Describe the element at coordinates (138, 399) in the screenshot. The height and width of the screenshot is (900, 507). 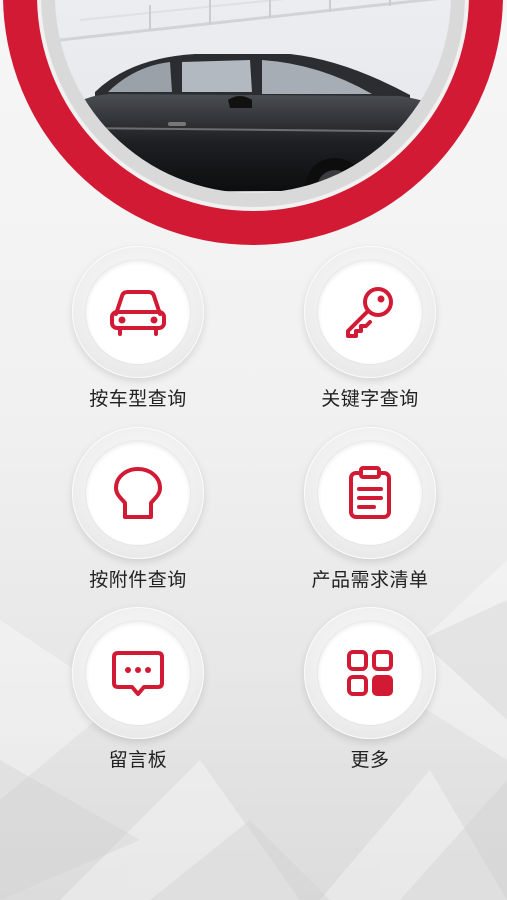
I see `menu-label: 按车型查询` at that location.